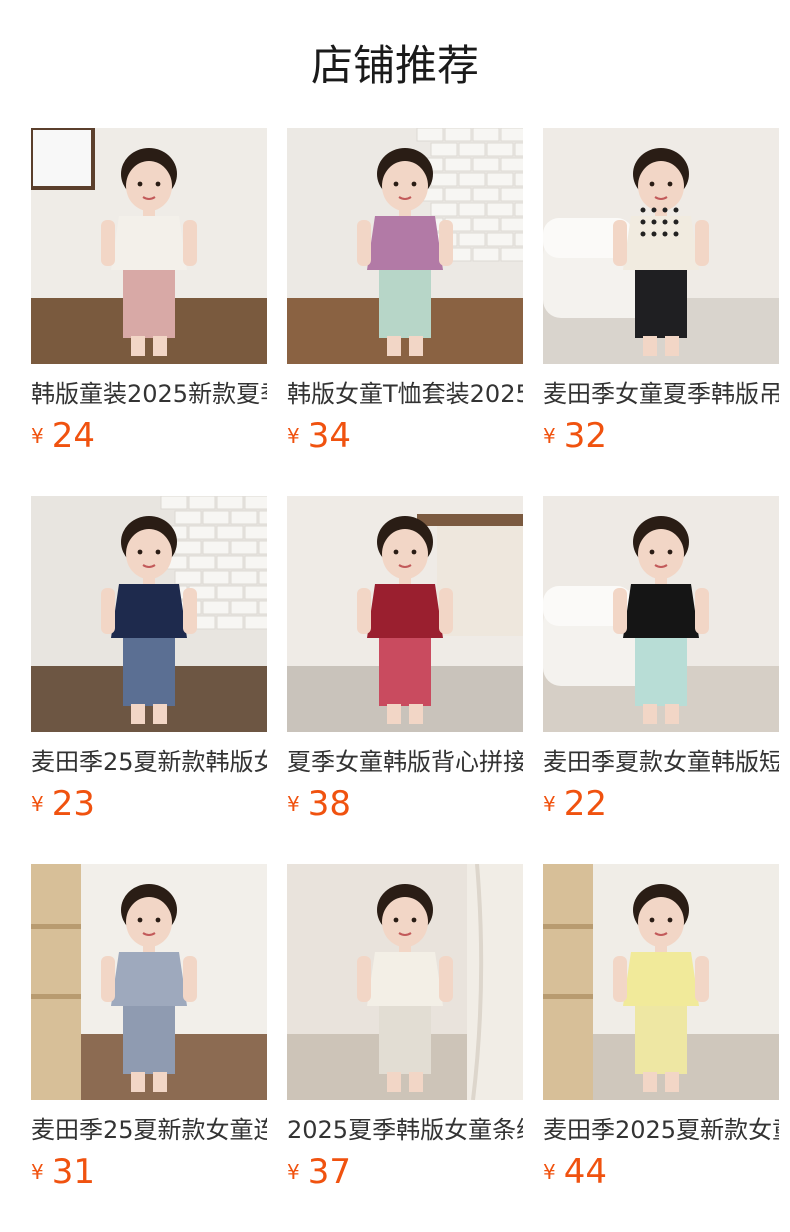 The width and height of the screenshot is (790, 1232). I want to click on price-value: 32, so click(585, 436).